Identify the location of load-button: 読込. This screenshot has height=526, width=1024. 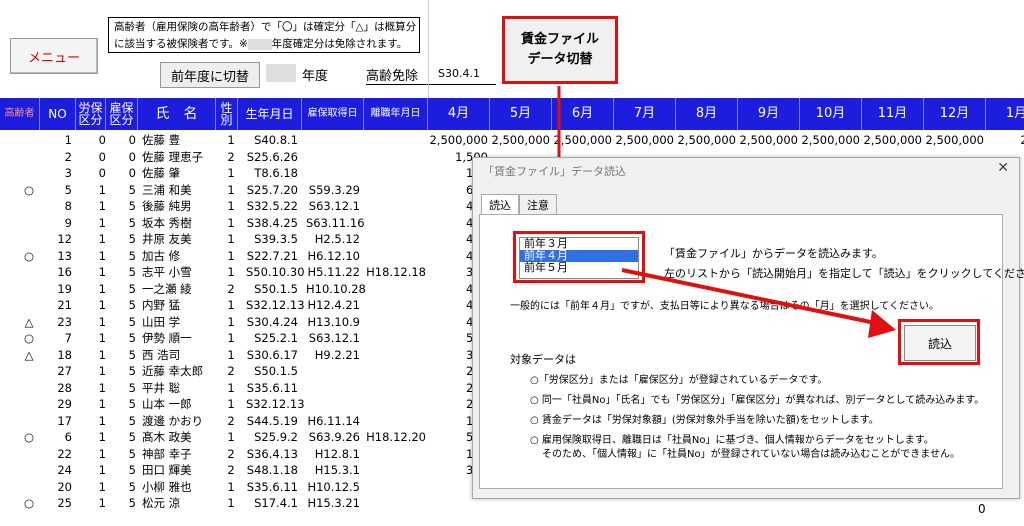
(940, 343).